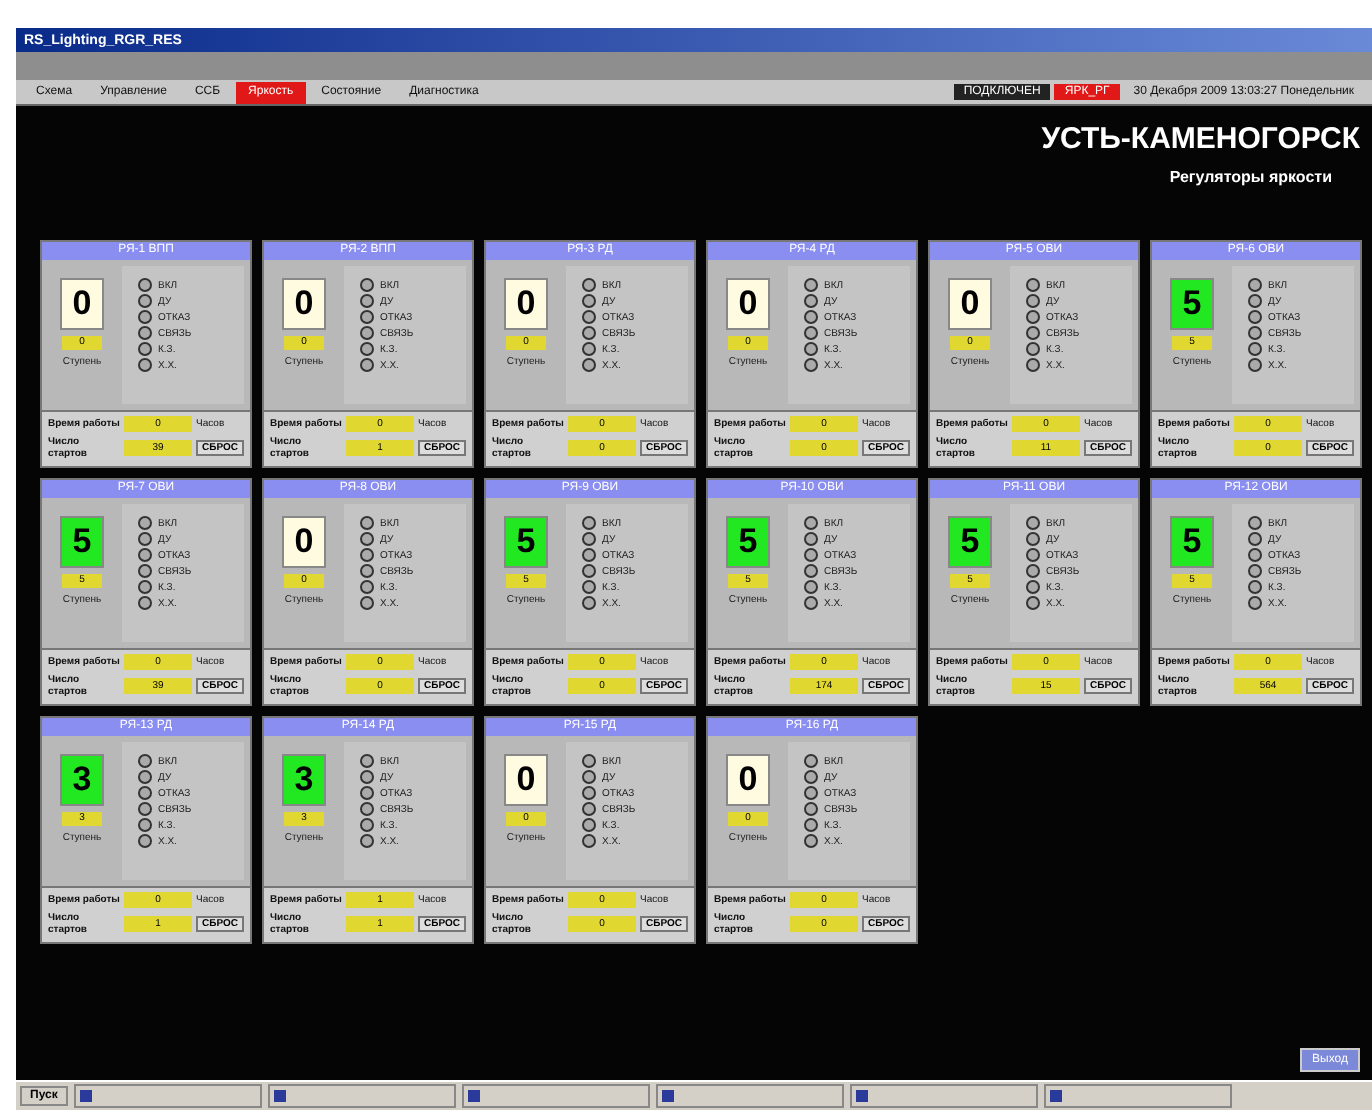 The image size is (1372, 1110). Describe the element at coordinates (1250, 177) in the screenshot. I see `page-subtitle: Регуляторы яркости` at that location.